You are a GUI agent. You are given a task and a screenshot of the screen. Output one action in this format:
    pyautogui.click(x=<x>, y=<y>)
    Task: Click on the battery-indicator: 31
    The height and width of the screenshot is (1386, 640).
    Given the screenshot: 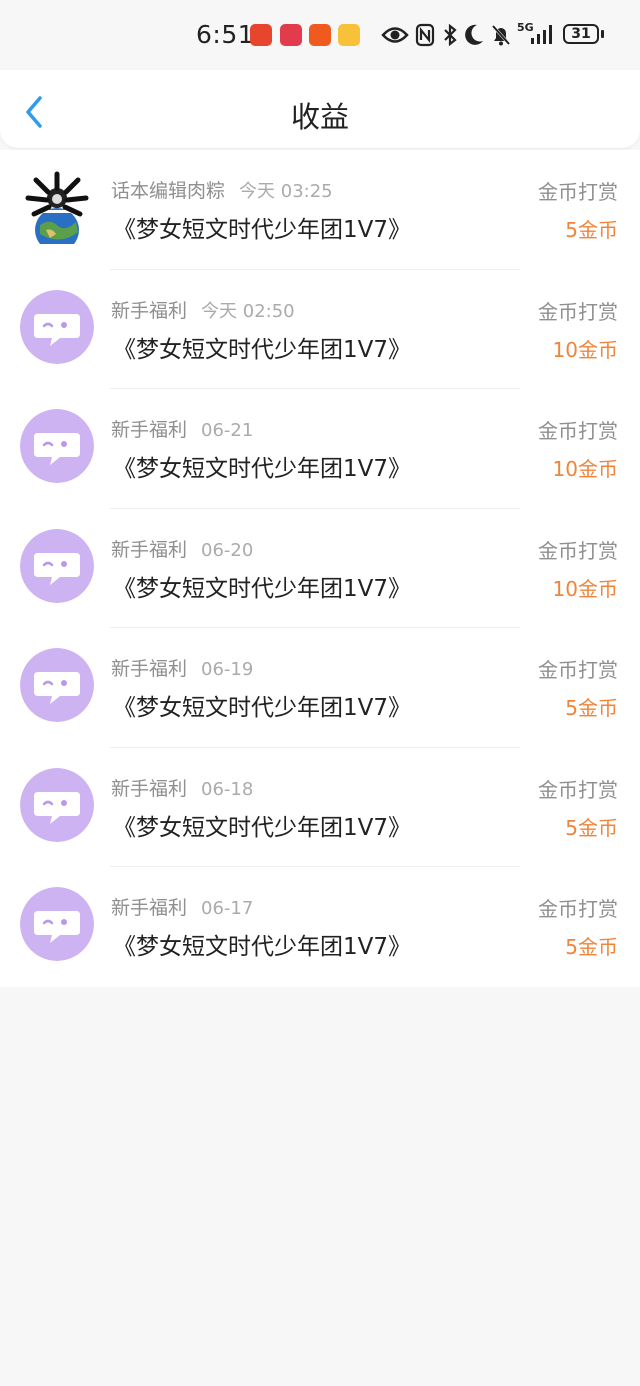 What is the action you would take?
    pyautogui.click(x=581, y=34)
    